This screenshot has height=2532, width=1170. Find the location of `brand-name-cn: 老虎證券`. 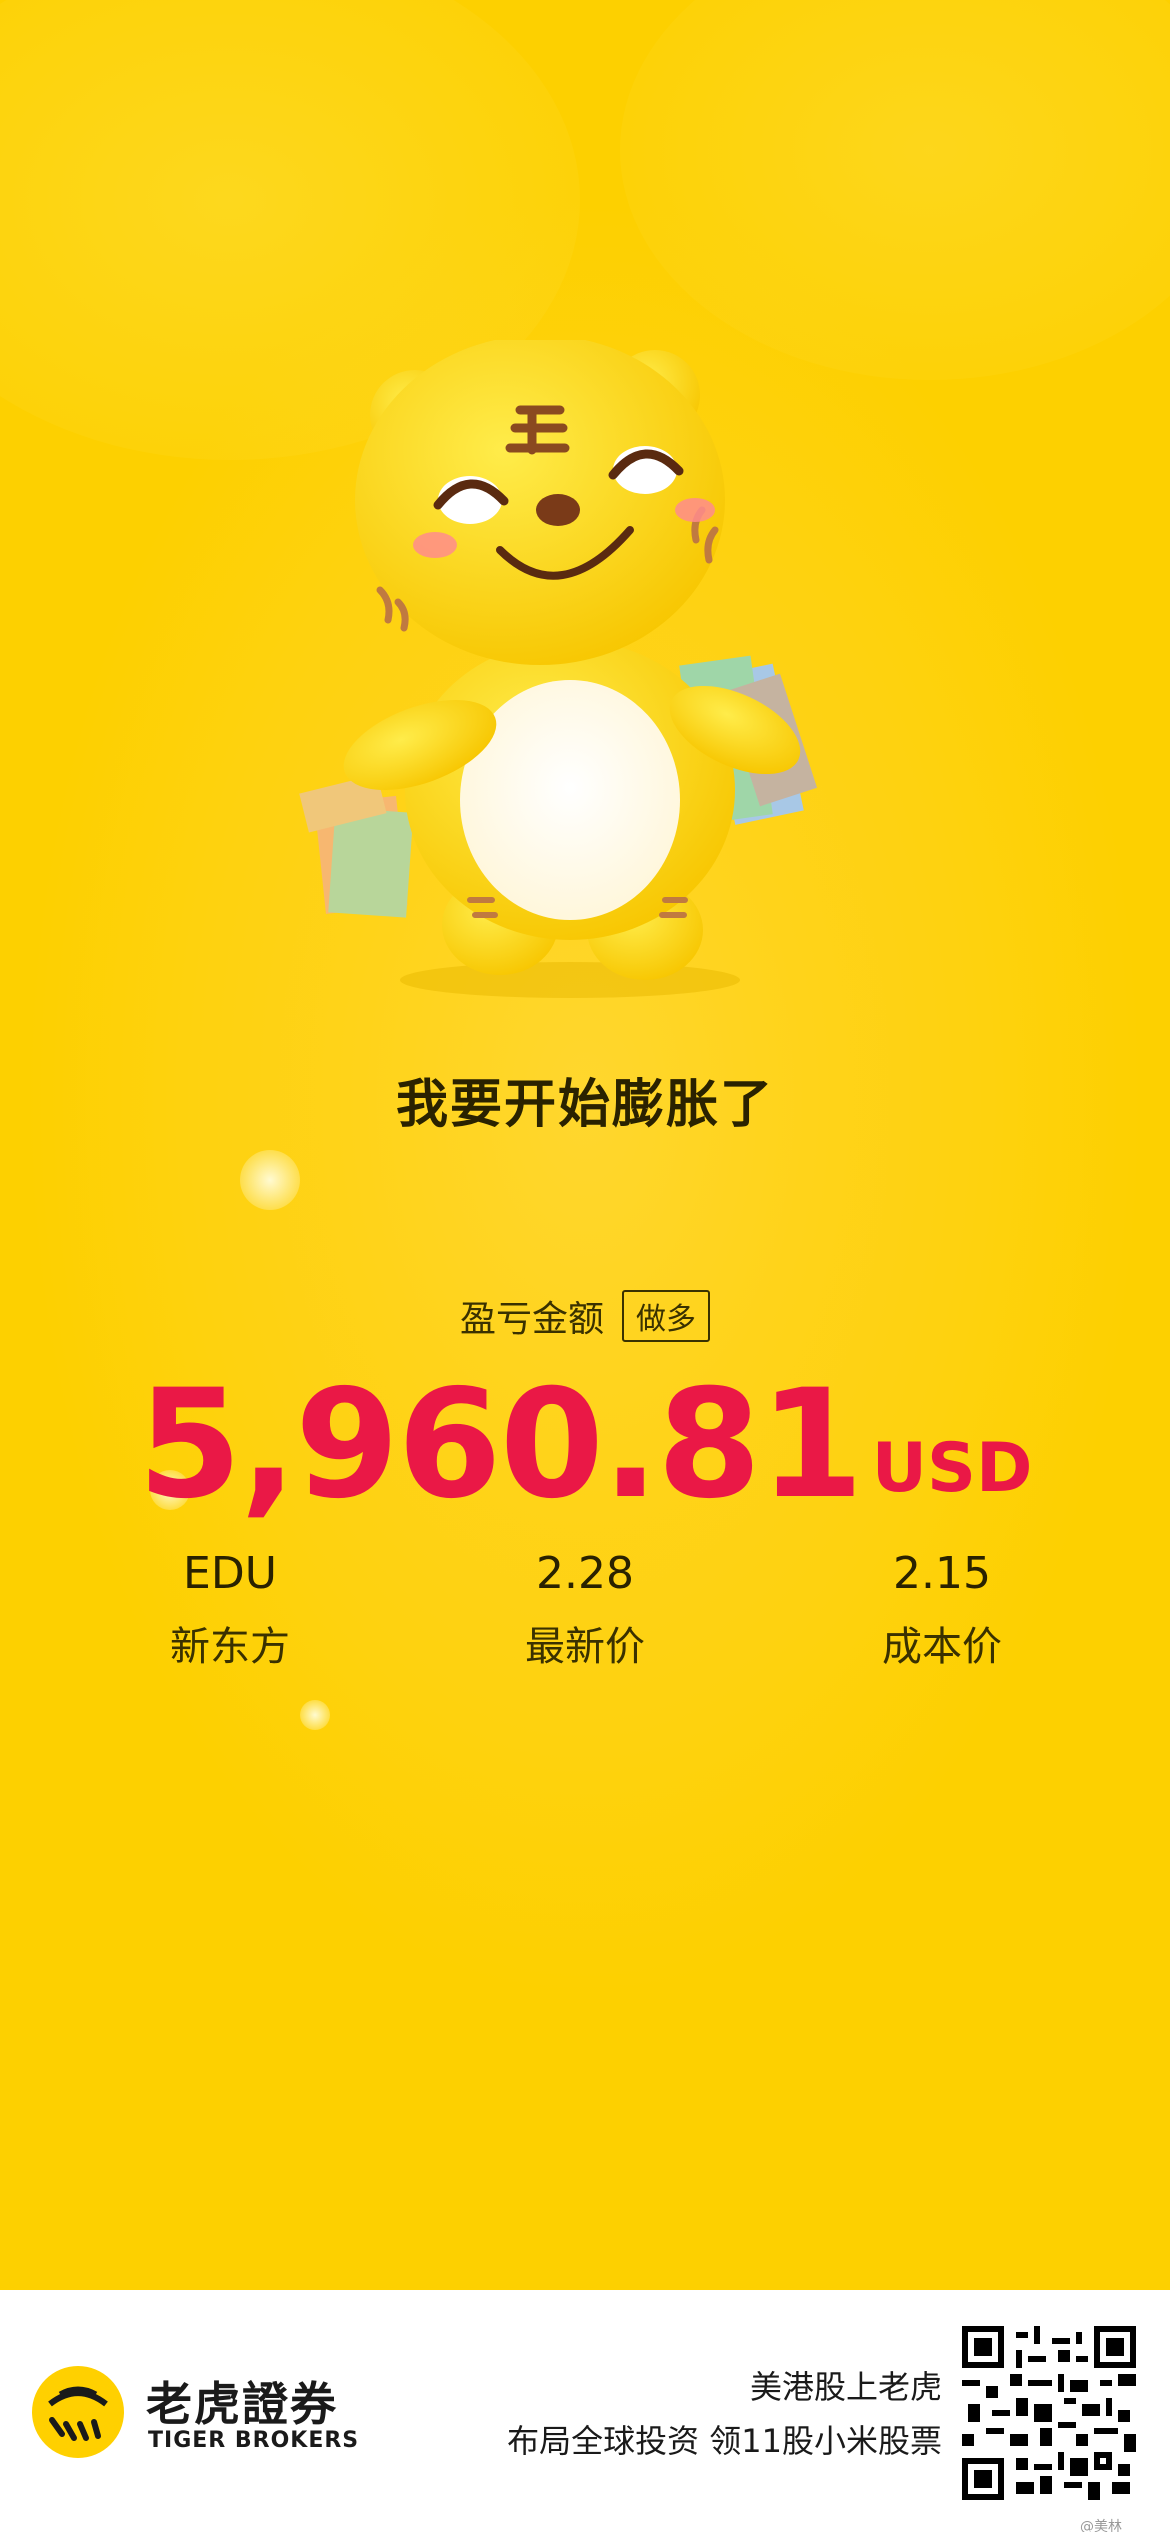

brand-name-cn: 老虎證券 is located at coordinates (242, 2404).